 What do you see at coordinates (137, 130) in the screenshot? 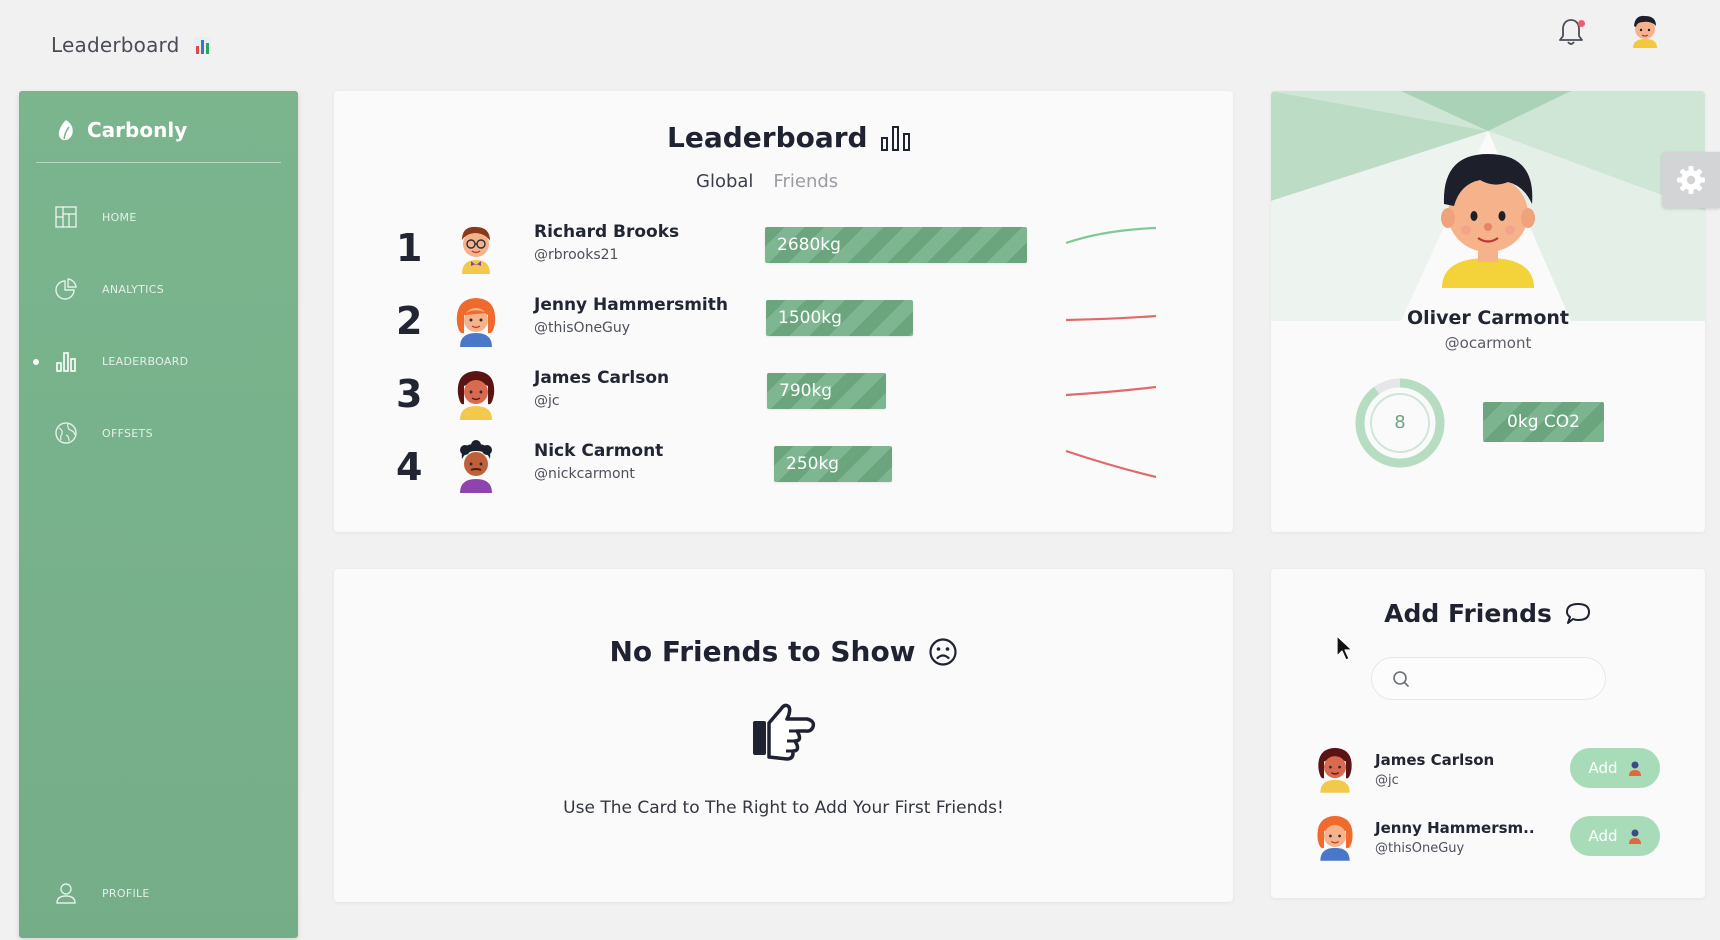
I see `brand-name: Carbonly` at bounding box center [137, 130].